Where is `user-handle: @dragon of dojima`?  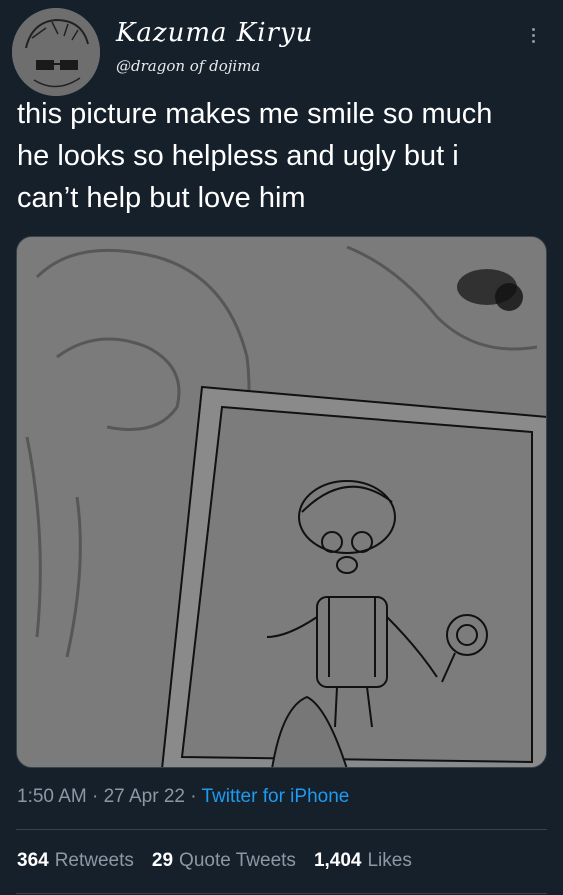
user-handle: @dragon of dojima is located at coordinates (188, 66).